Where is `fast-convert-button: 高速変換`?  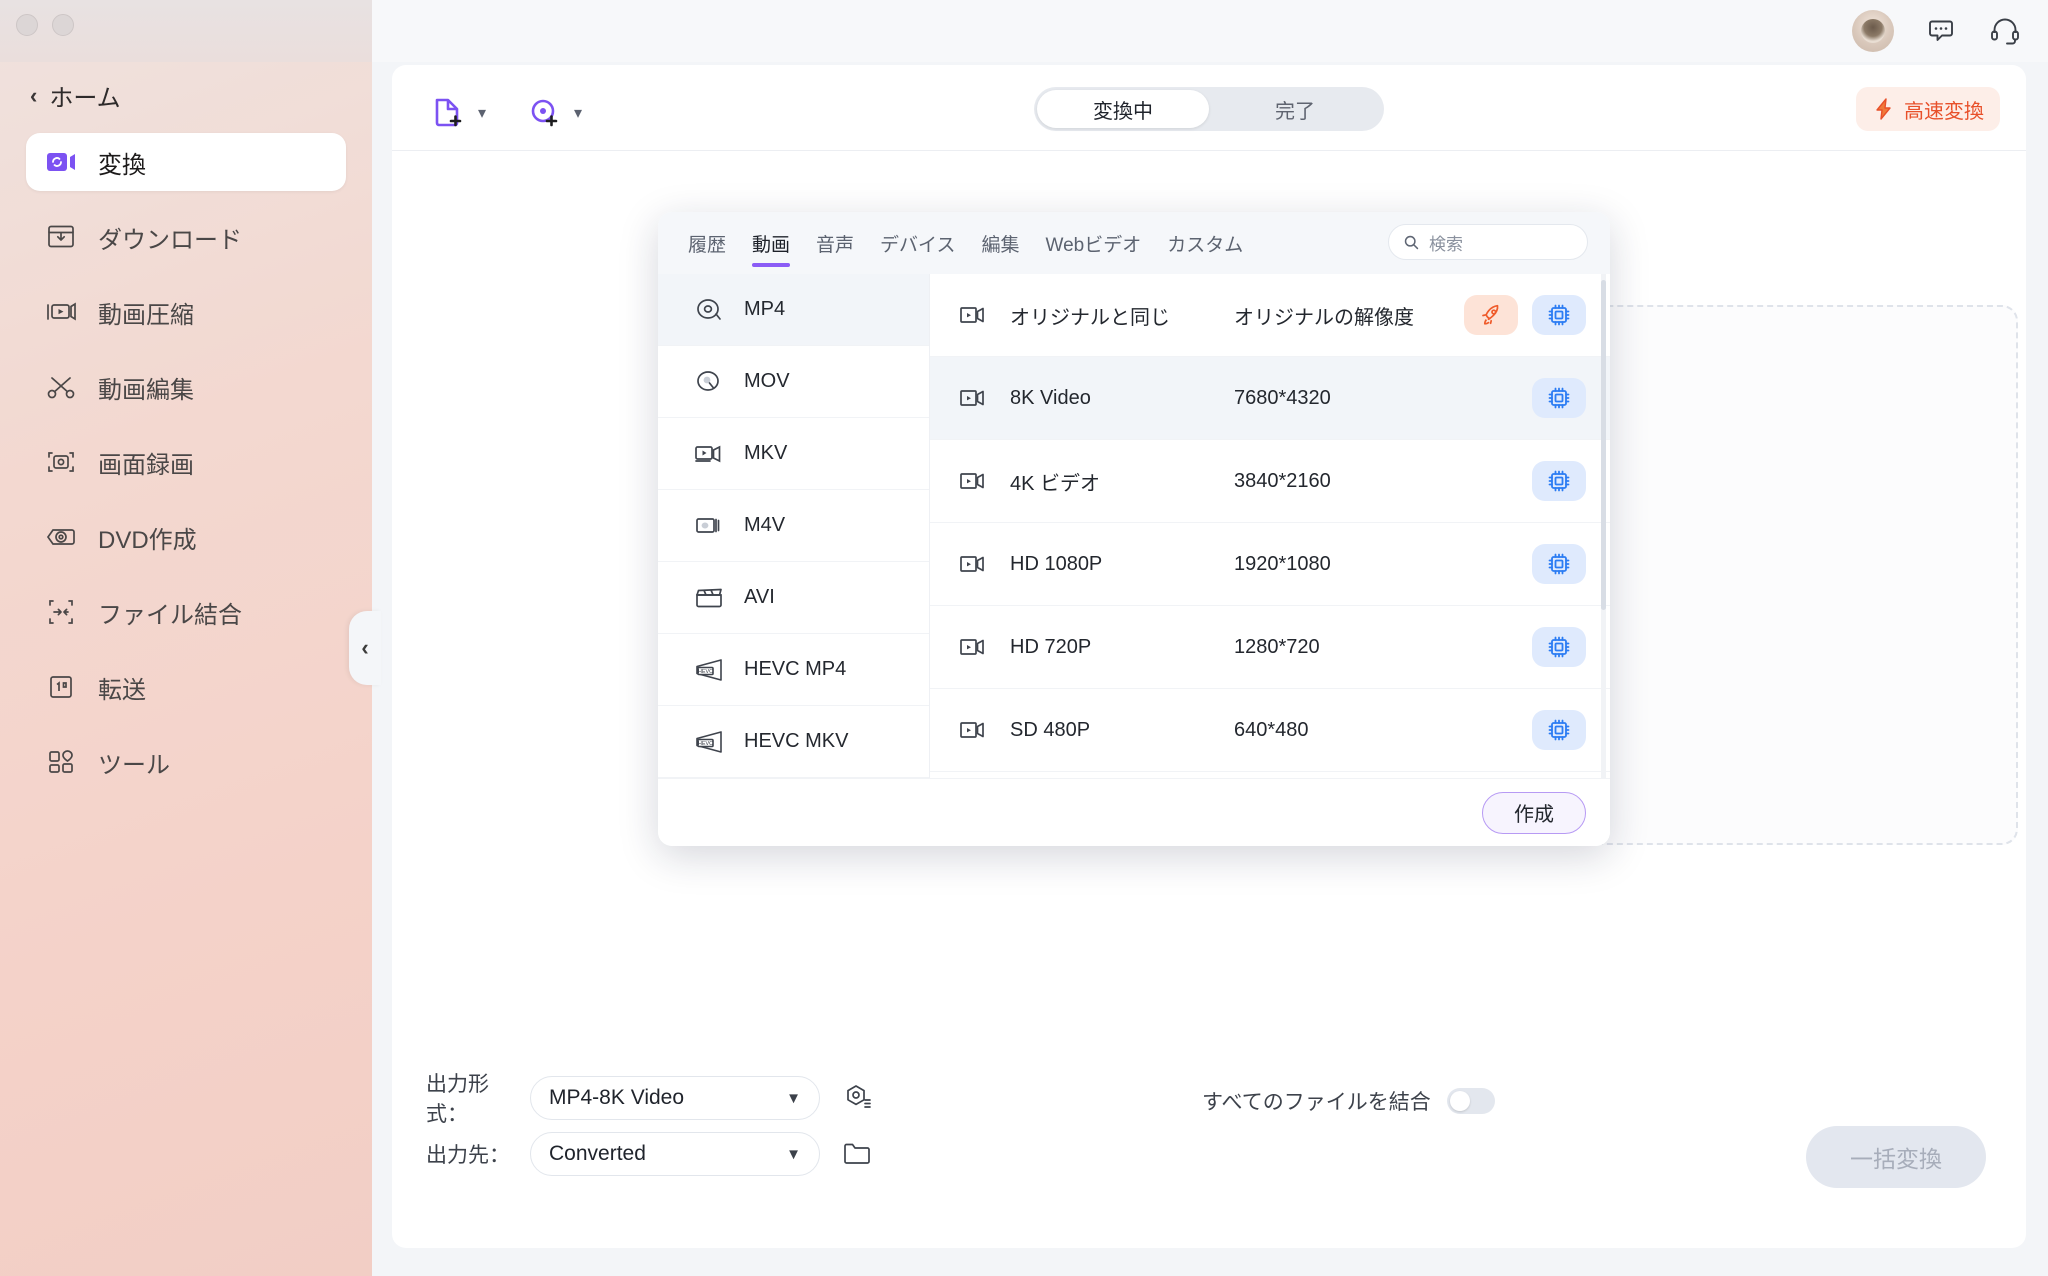 fast-convert-button: 高速変換 is located at coordinates (1928, 109).